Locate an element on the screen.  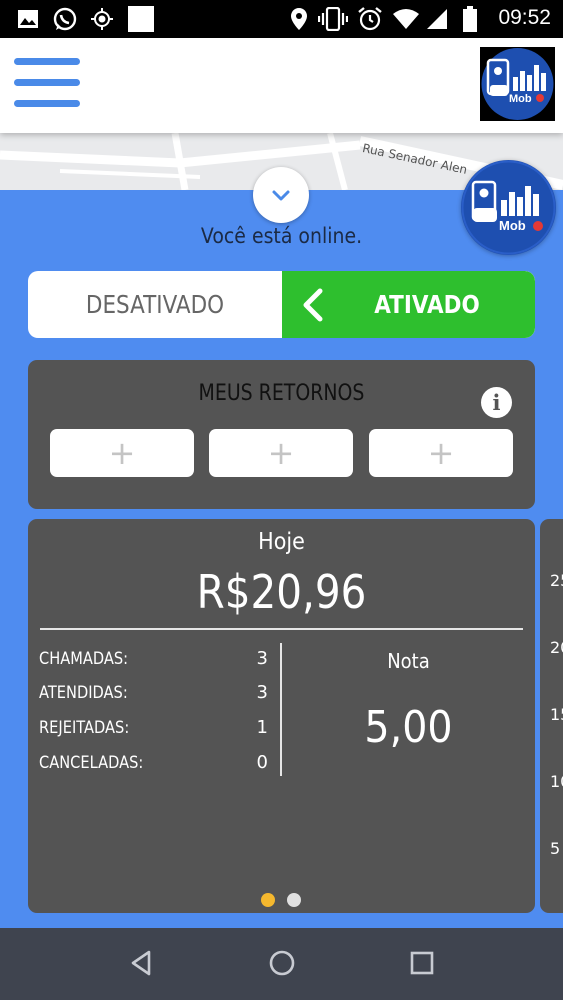
battery-icon is located at coordinates (470, 19).